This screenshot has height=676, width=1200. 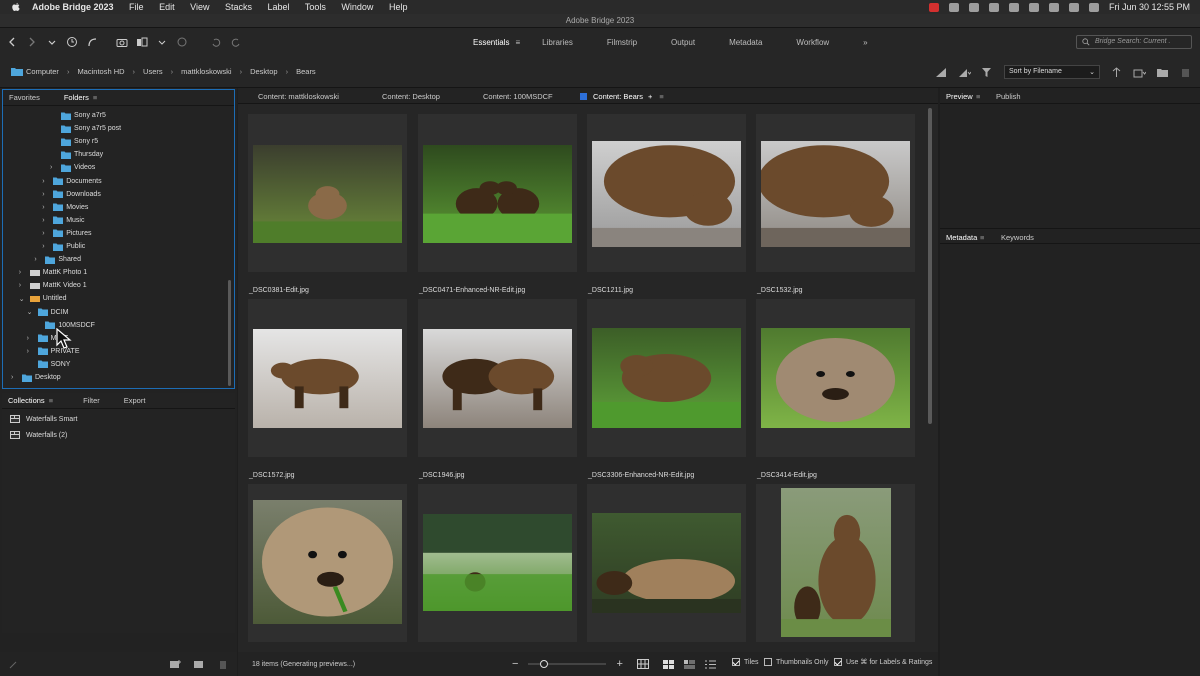 I want to click on new-folder-icon, so click(x=1162, y=72).